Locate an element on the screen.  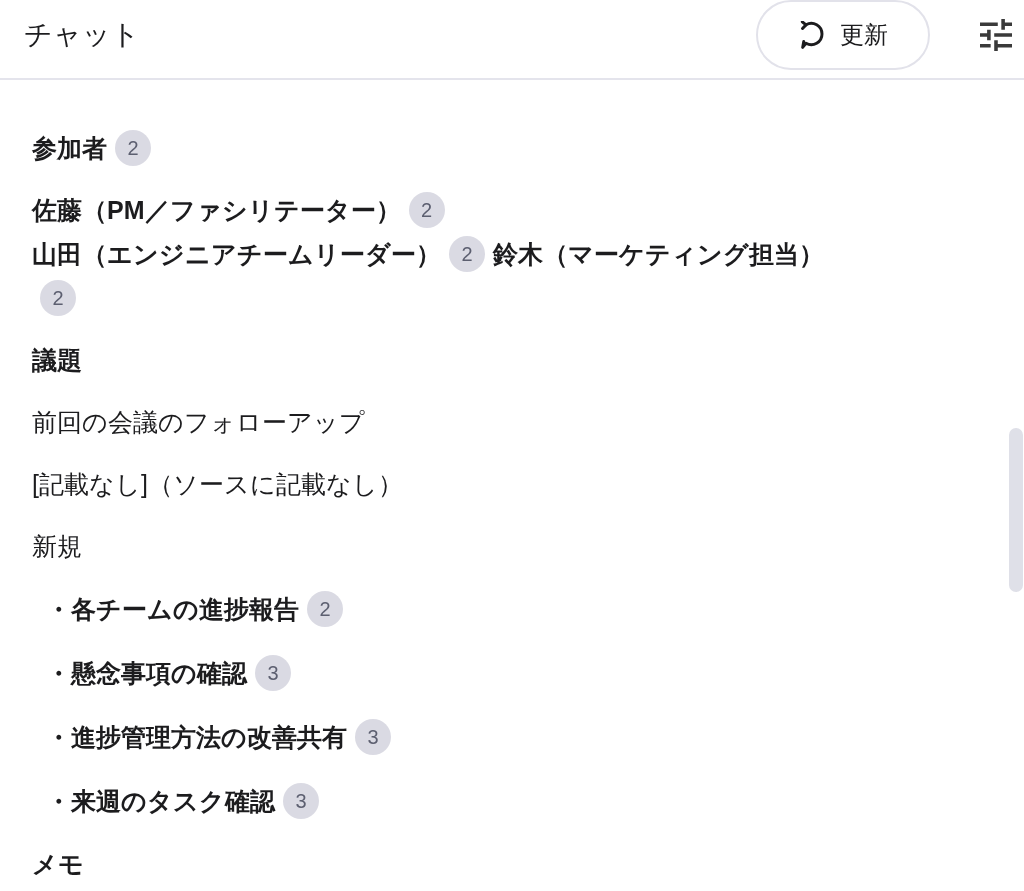
header-title: チャット is located at coordinates (82, 35).